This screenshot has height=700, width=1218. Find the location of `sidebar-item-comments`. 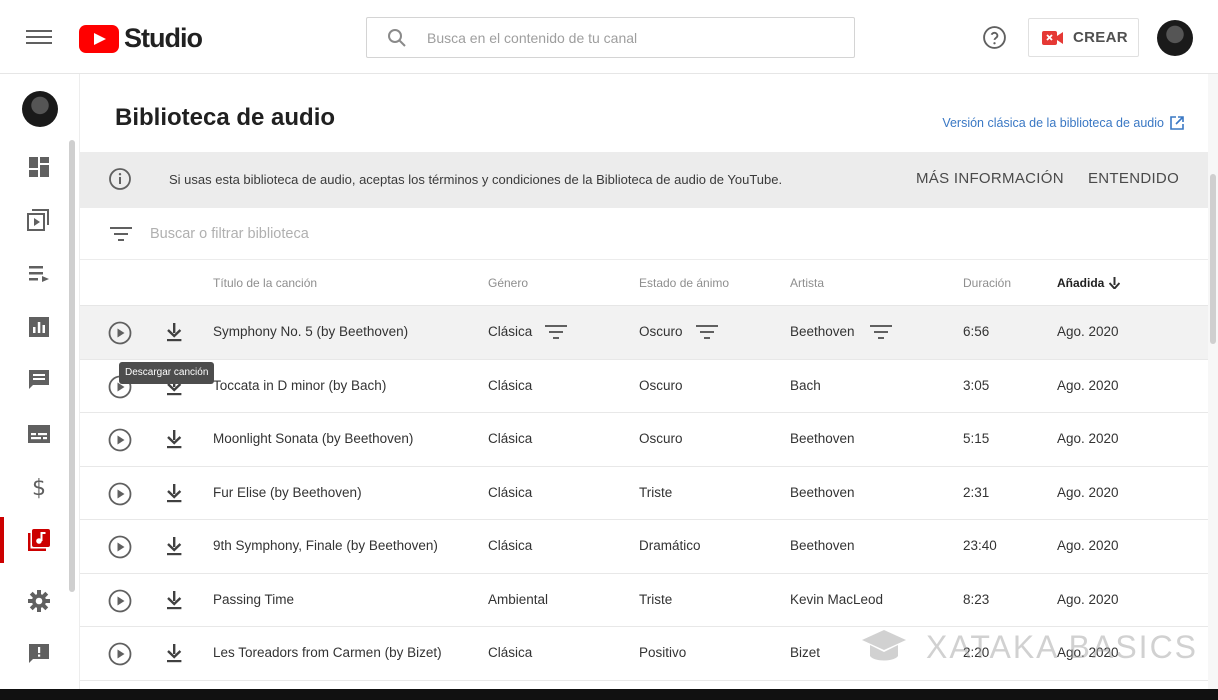

sidebar-item-comments is located at coordinates (40, 380).